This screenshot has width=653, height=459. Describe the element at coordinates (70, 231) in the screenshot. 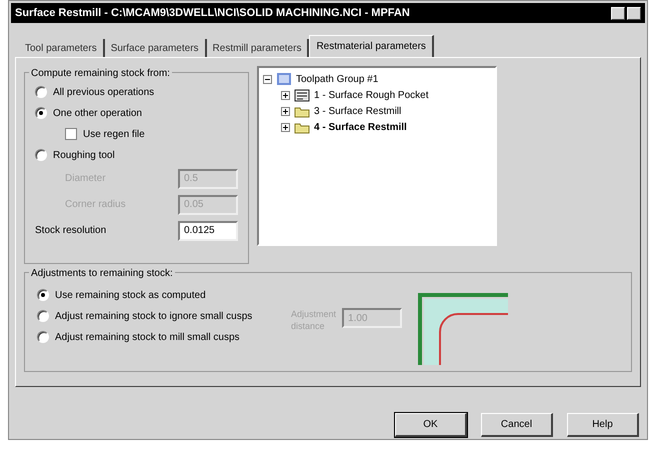

I see `field-label: Stock resolution` at that location.